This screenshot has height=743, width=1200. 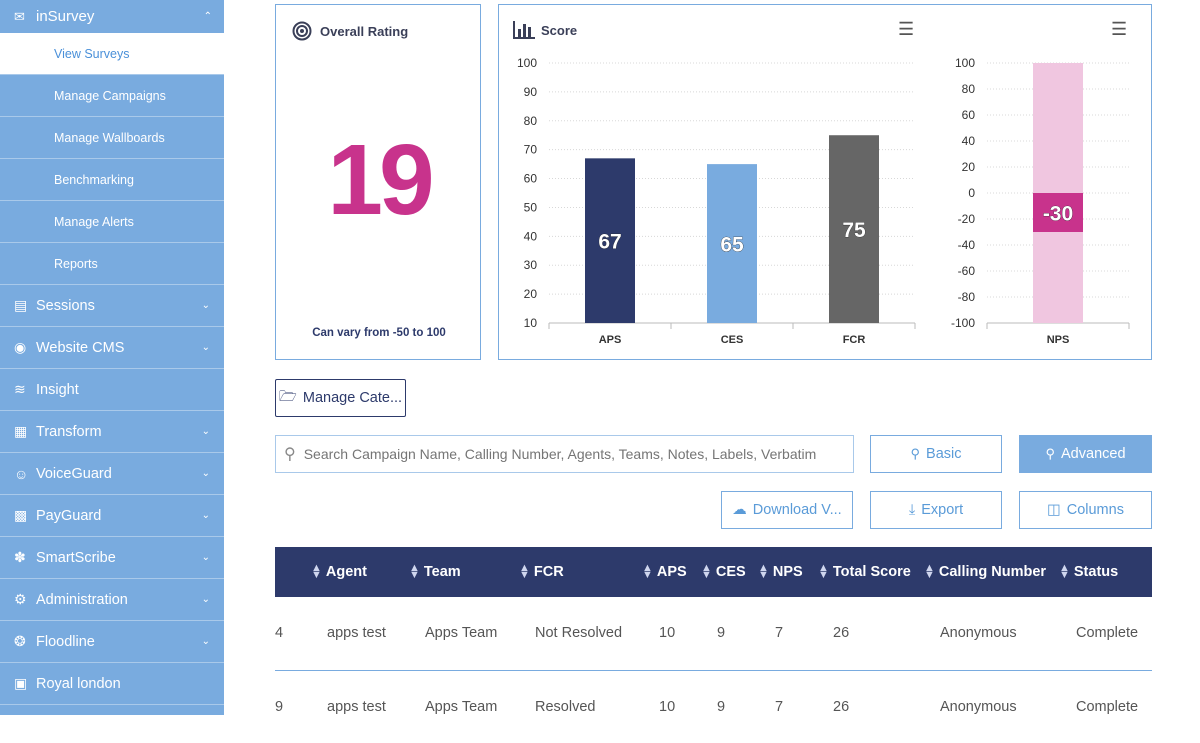 What do you see at coordinates (21, 683) in the screenshot?
I see `briefcase-icon: ▣` at bounding box center [21, 683].